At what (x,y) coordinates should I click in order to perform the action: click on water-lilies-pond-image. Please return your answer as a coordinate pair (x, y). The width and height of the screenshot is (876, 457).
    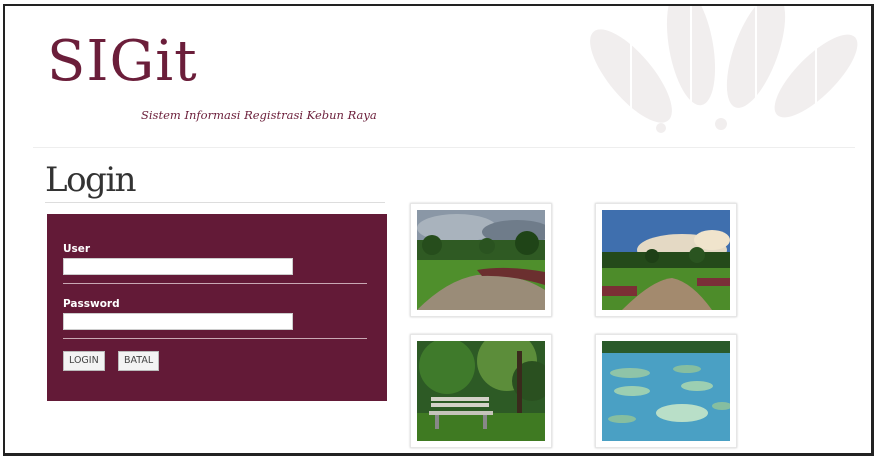
    Looking at the image, I should click on (666, 391).